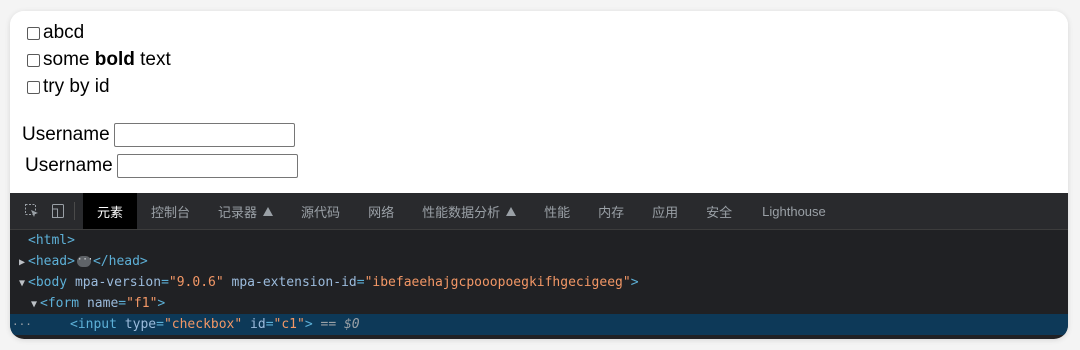 This screenshot has width=1080, height=350. What do you see at coordinates (33, 33) in the screenshot?
I see `checkbox-abcd` at bounding box center [33, 33].